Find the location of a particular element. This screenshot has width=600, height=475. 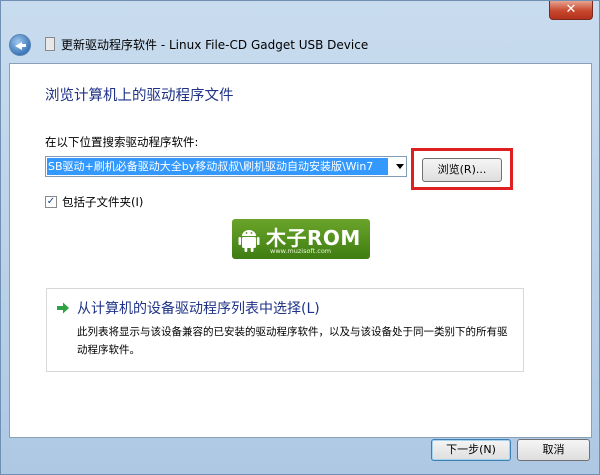

search-location-label: 在以下位置搜索驱动程序软件: is located at coordinates (122, 142).